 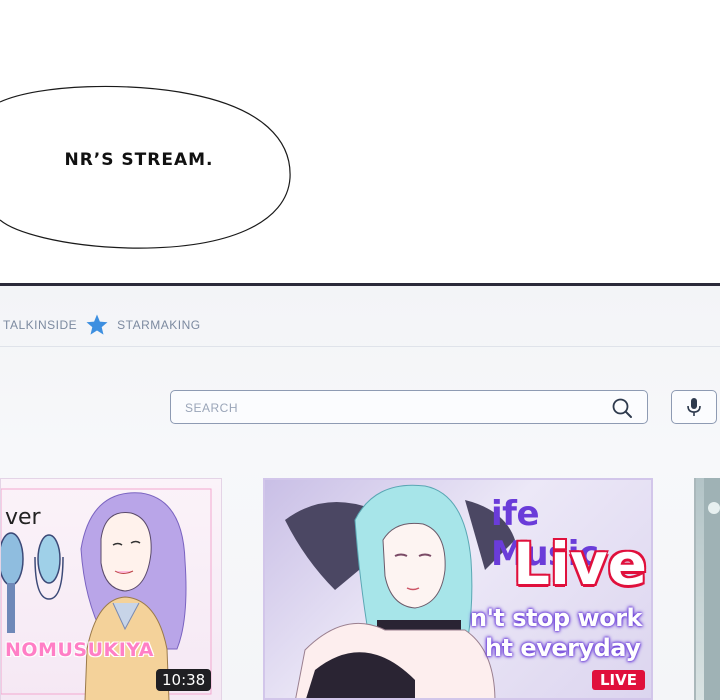 What do you see at coordinates (712, 589) in the screenshot?
I see `video-thumbnail` at bounding box center [712, 589].